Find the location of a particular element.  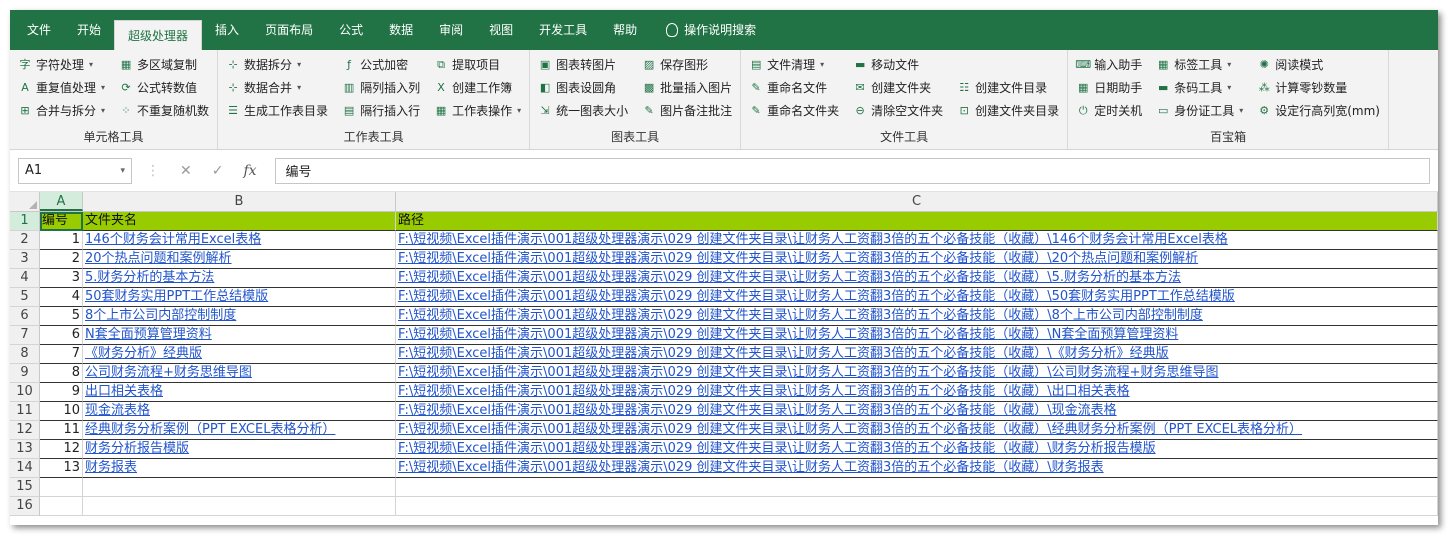

row-header: 16 is located at coordinates (25, 506).